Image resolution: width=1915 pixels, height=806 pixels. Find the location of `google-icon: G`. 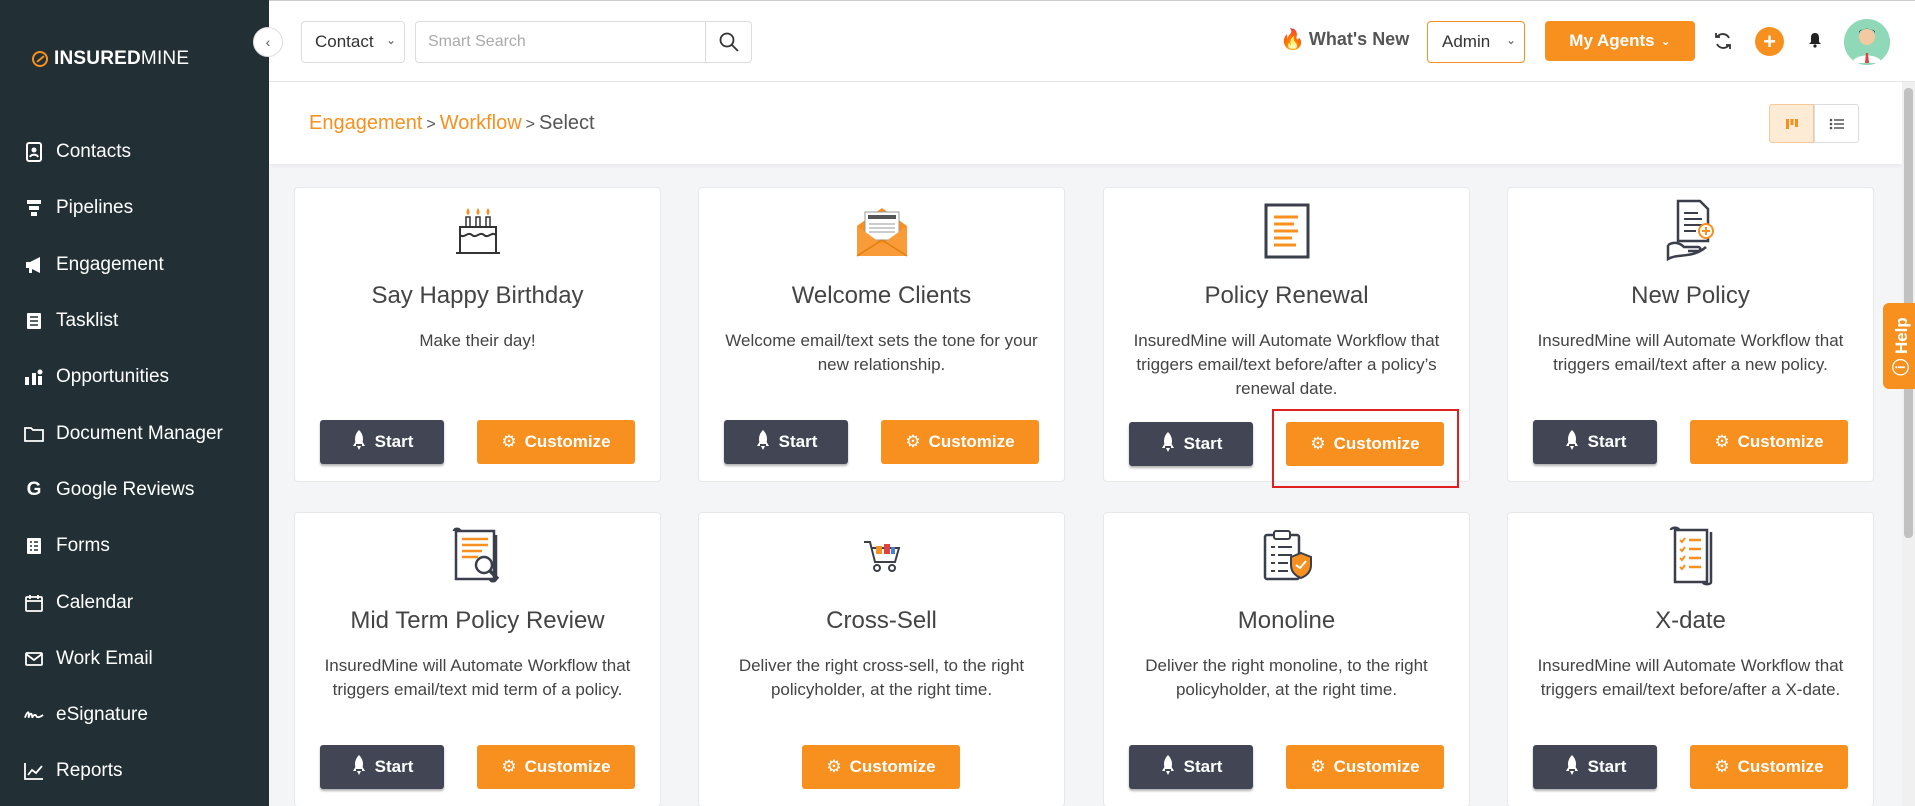

google-icon: G is located at coordinates (34, 489).